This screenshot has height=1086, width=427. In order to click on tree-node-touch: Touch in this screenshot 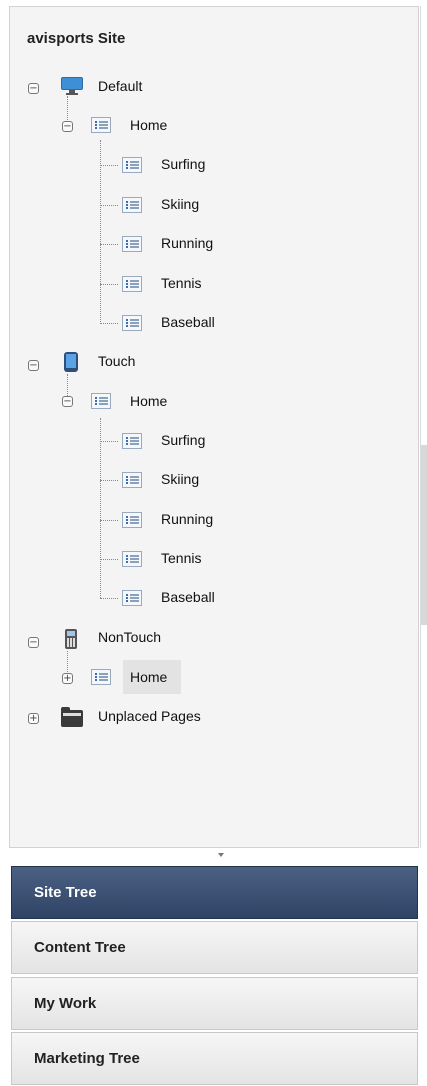, I will do `click(116, 361)`.